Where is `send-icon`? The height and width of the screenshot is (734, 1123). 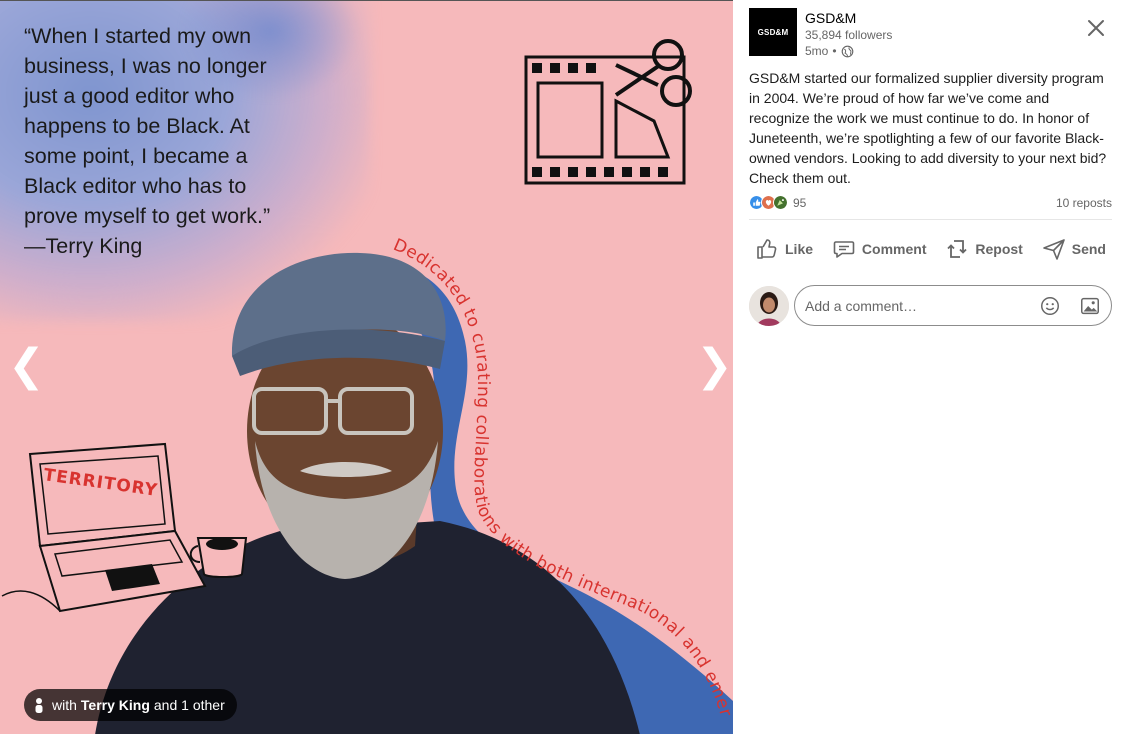
send-icon is located at coordinates (1053, 249).